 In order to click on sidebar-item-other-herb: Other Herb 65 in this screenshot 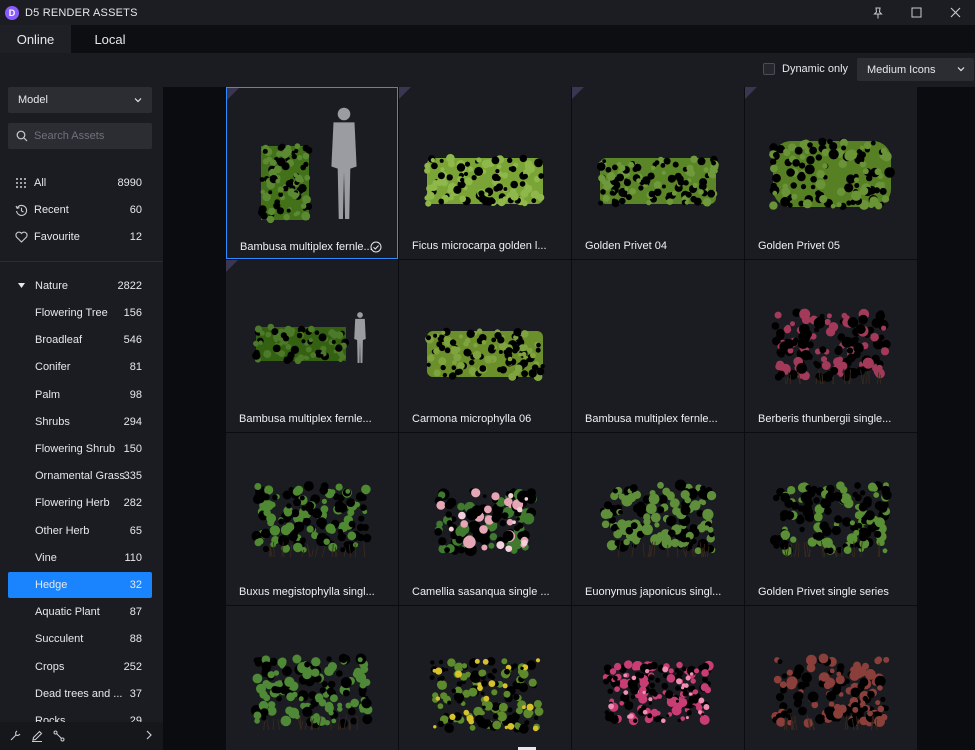, I will do `click(80, 531)`.